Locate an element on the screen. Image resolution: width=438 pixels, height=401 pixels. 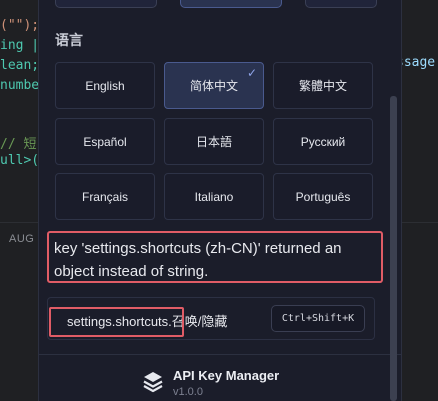
language-option-label: English is located at coordinates (105, 85).